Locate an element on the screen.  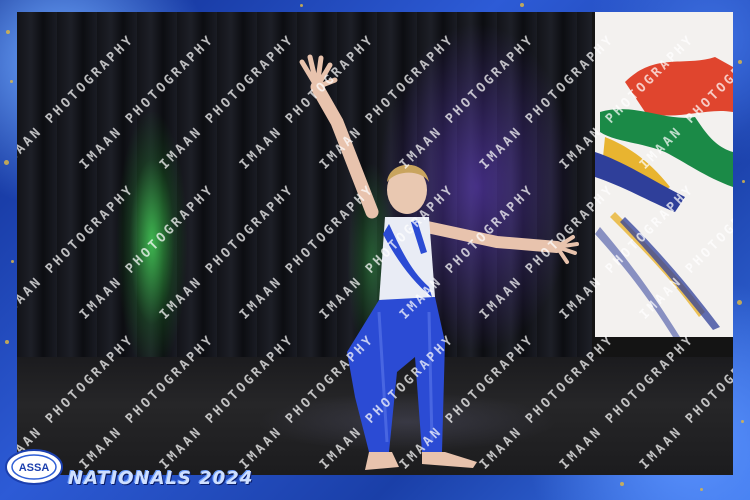
event-title: NATIONALS 2024 is located at coordinates (161, 478).